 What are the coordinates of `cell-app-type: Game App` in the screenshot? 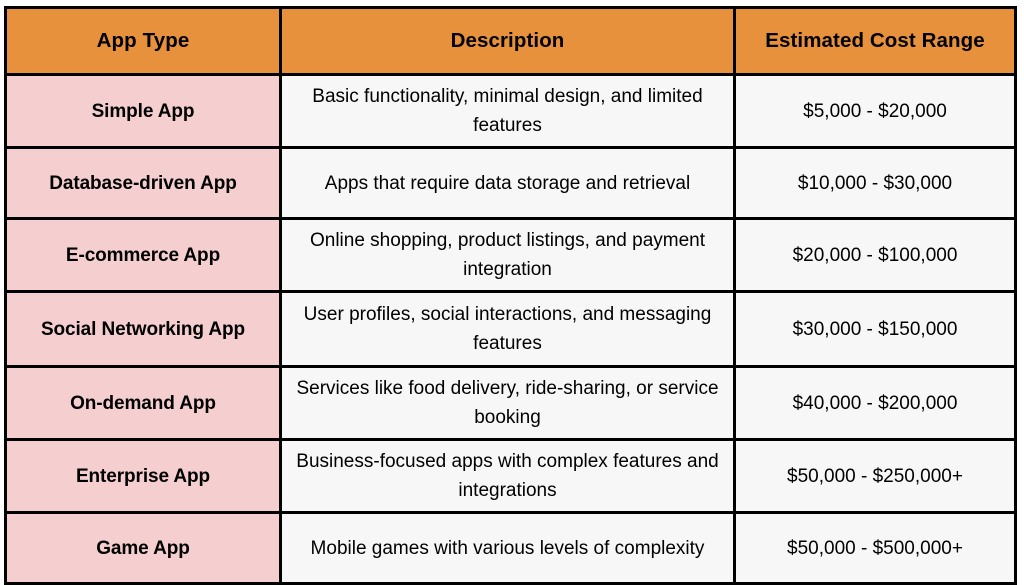 It's located at (143, 548).